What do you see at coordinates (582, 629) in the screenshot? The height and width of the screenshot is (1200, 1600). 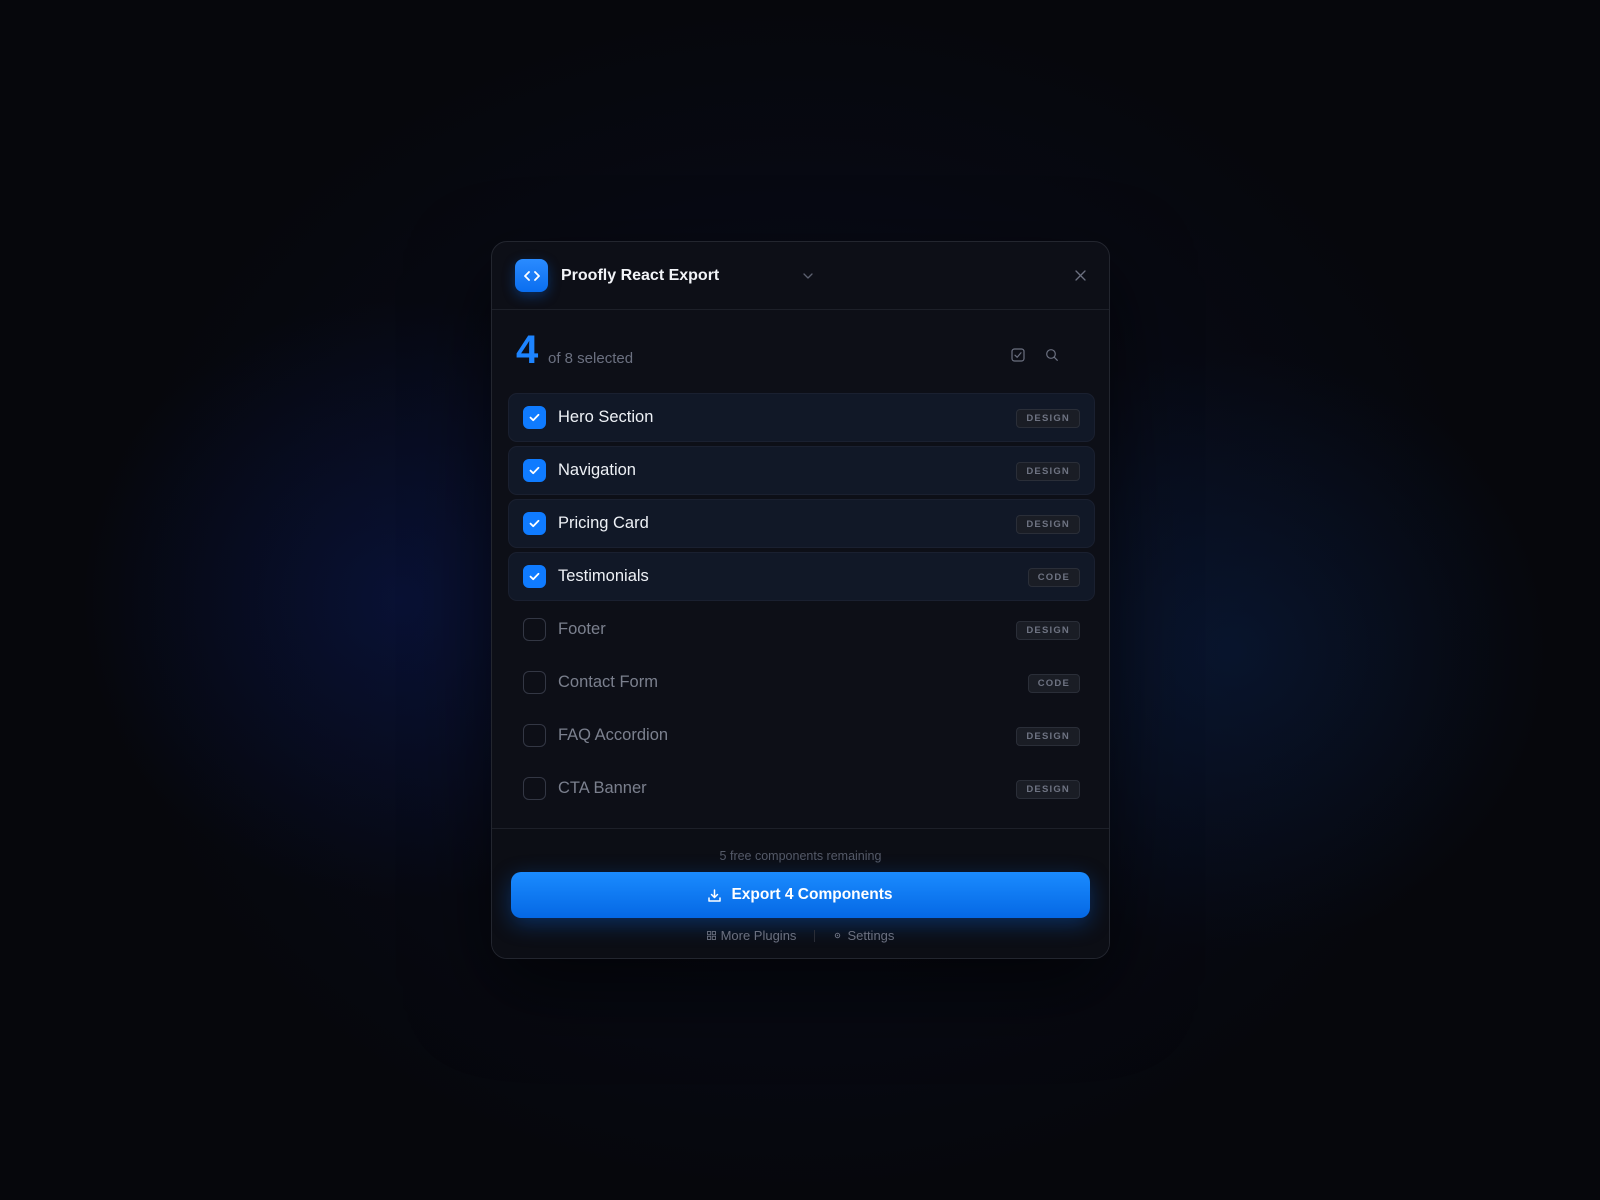 I see `component-name: Footer` at bounding box center [582, 629].